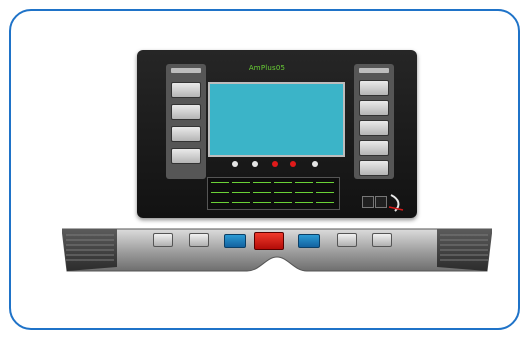 The width and height of the screenshot is (529, 339). I want to click on brand-logo: AmPlus05, so click(267, 68).